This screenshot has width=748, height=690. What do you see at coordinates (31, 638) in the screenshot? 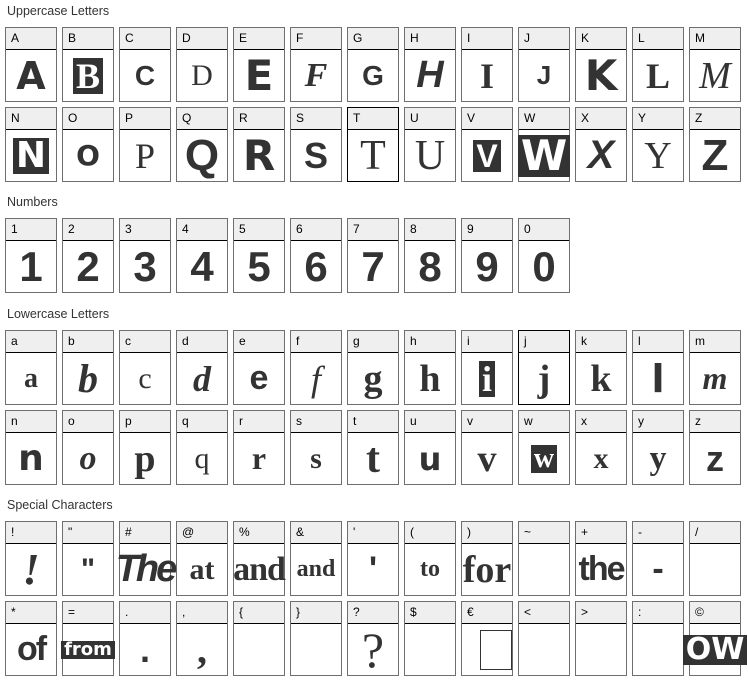
I see `glyph-cell: * of` at bounding box center [31, 638].